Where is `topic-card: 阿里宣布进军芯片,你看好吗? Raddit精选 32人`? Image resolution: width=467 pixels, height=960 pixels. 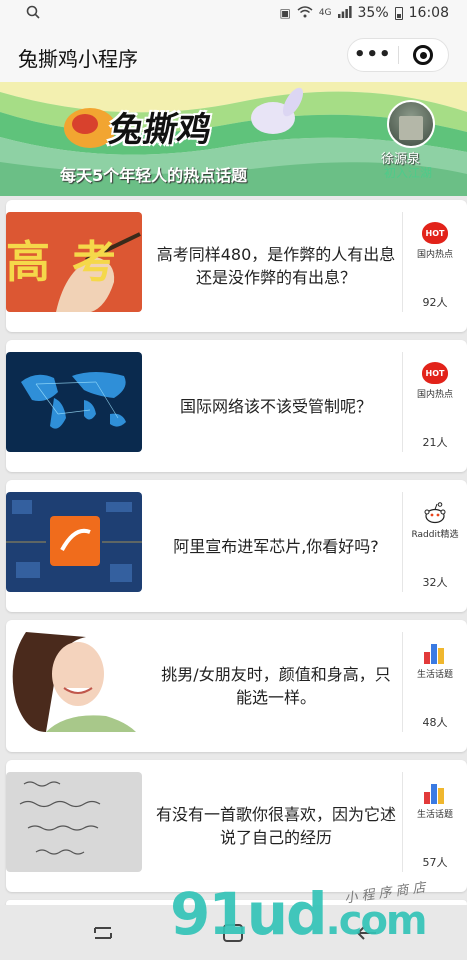
topic-card: 阿里宣布进军芯片,你看好吗? Raddit精选 32人 is located at coordinates (236, 546).